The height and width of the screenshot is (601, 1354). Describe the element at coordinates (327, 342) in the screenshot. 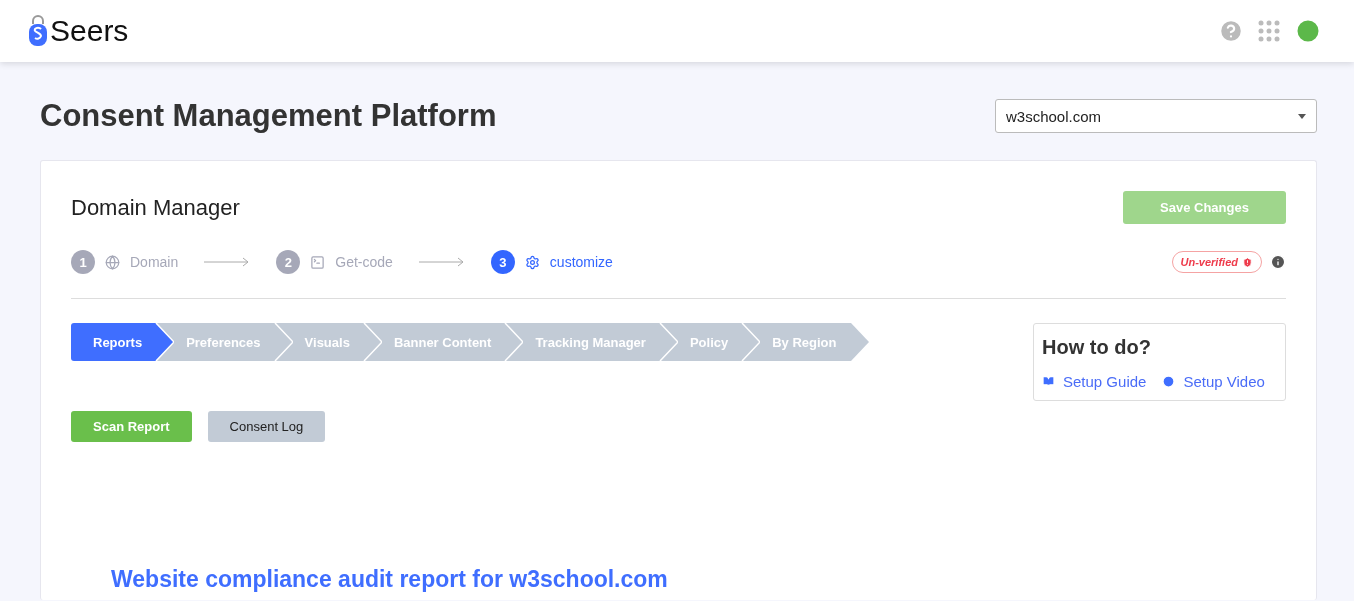

I see `tab: Visuals` at that location.